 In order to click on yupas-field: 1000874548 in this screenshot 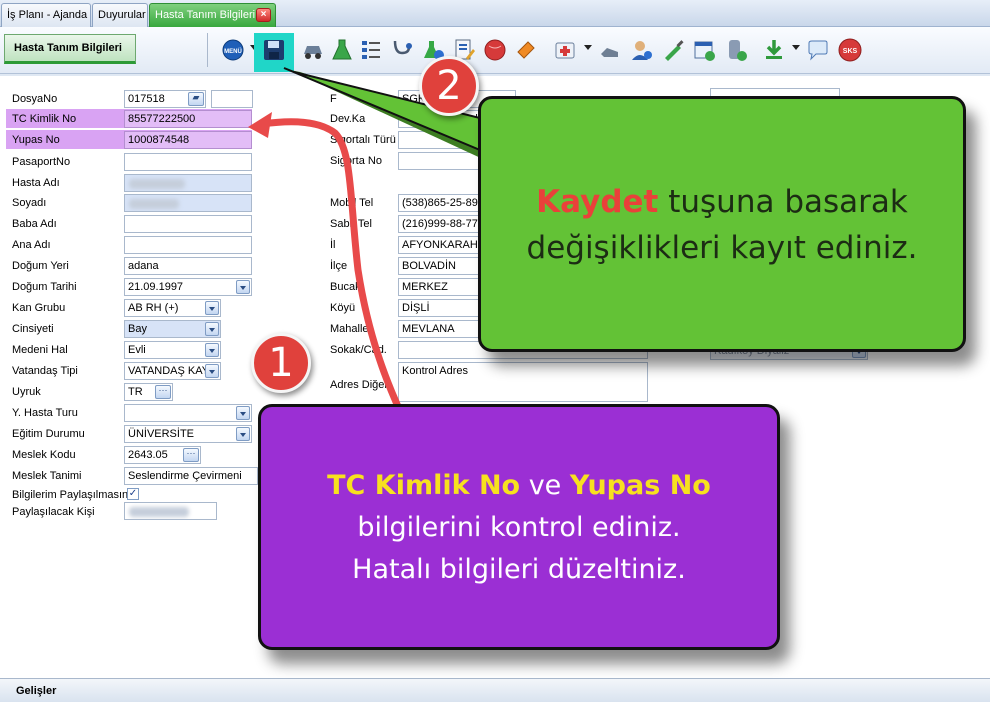, I will do `click(188, 140)`.